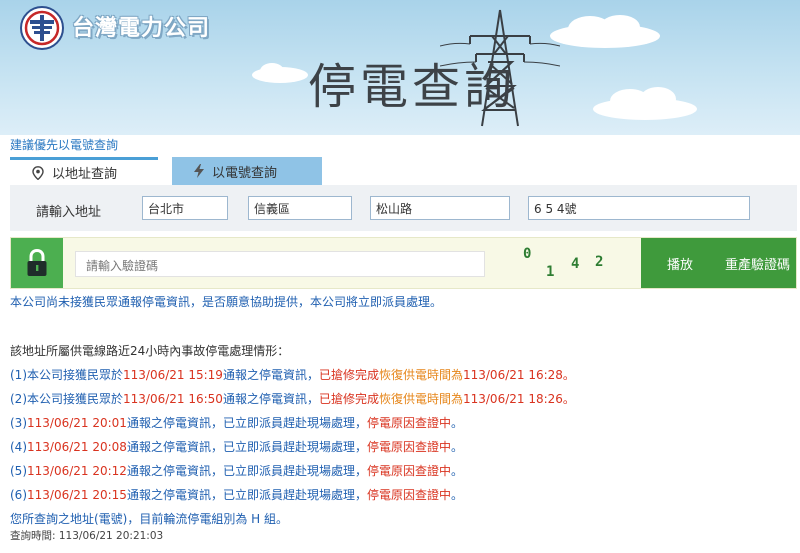  Describe the element at coordinates (87, 536) in the screenshot. I see `query-timestamp: 查詢時間: 113/06/21 20:21:03` at that location.